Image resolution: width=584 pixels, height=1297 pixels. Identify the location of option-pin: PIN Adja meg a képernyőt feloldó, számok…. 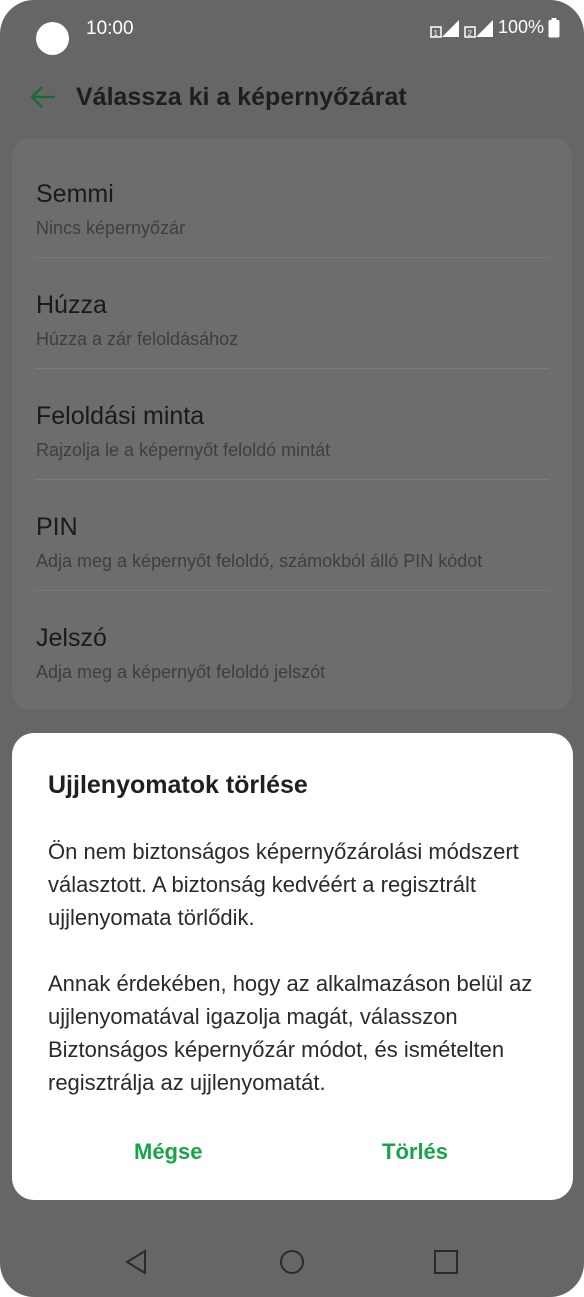
(292, 535).